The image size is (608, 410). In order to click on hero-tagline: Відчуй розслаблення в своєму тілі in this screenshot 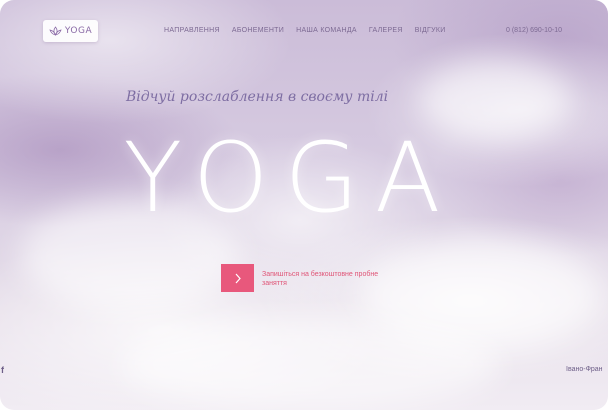, I will do `click(257, 97)`.